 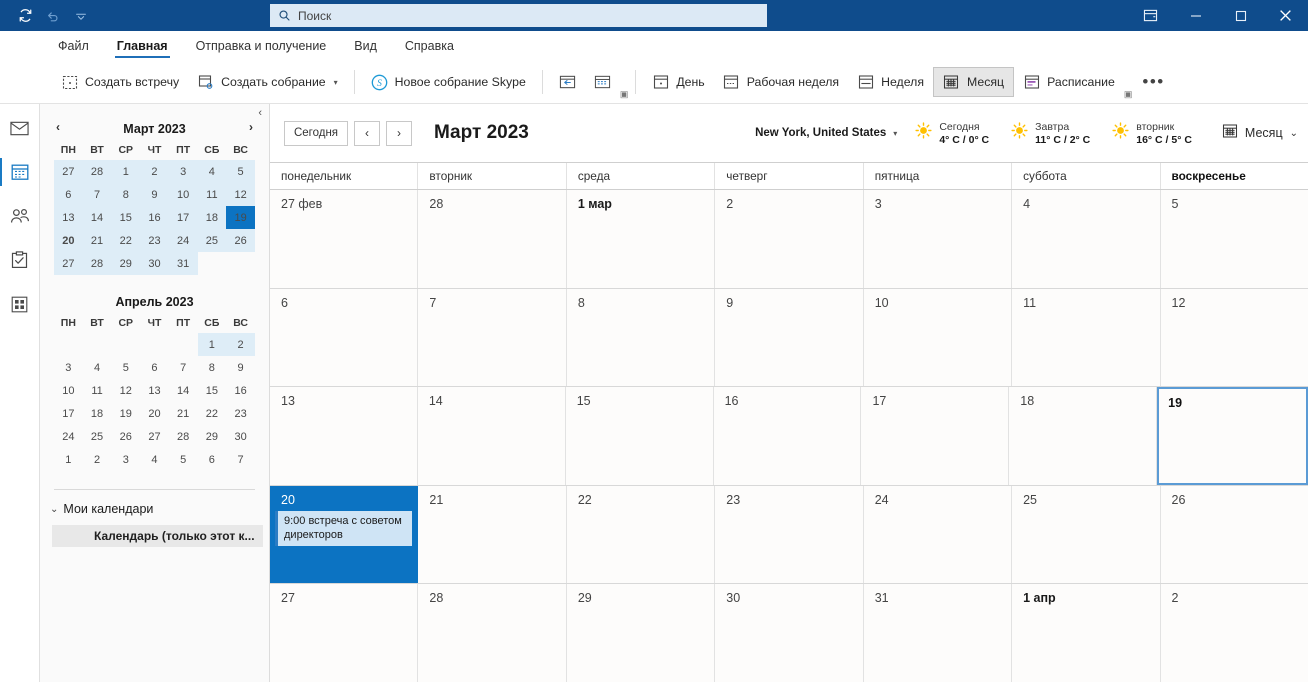 I want to click on mini-day-cell: 25, so click(x=97, y=436).